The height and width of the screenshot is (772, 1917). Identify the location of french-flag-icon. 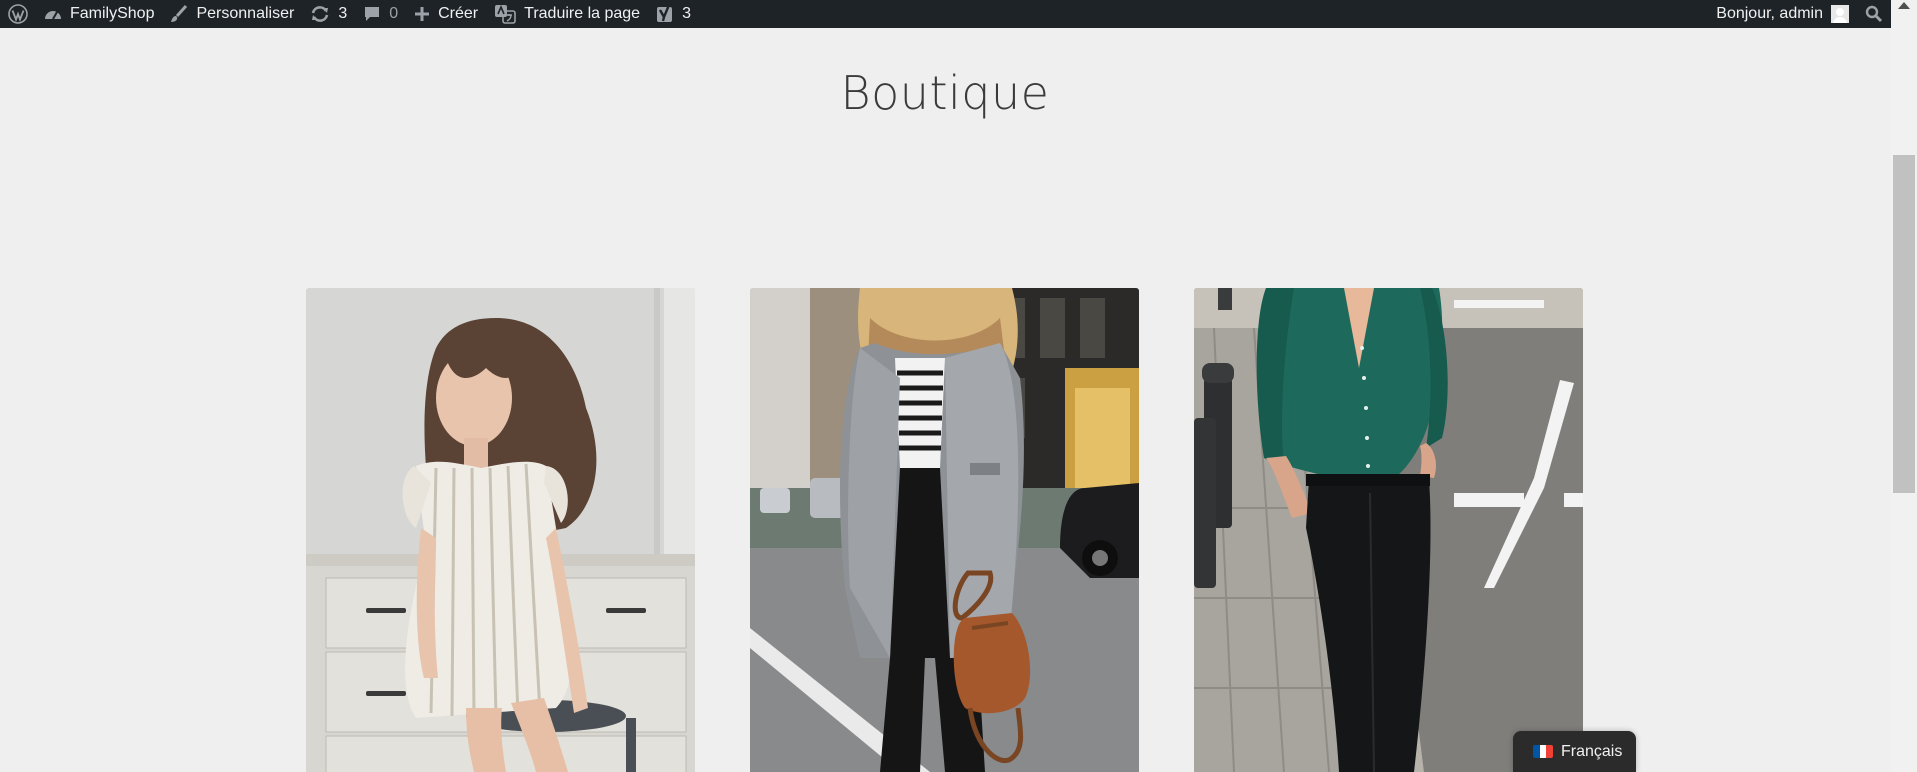
(1543, 751).